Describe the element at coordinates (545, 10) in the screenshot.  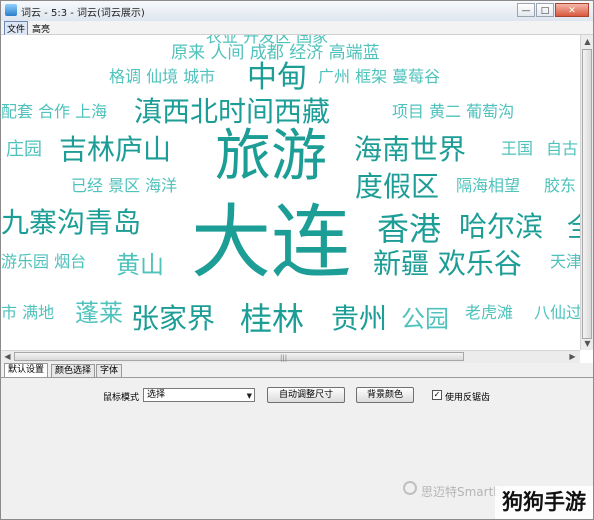
I see `maximize-button: □` at that location.